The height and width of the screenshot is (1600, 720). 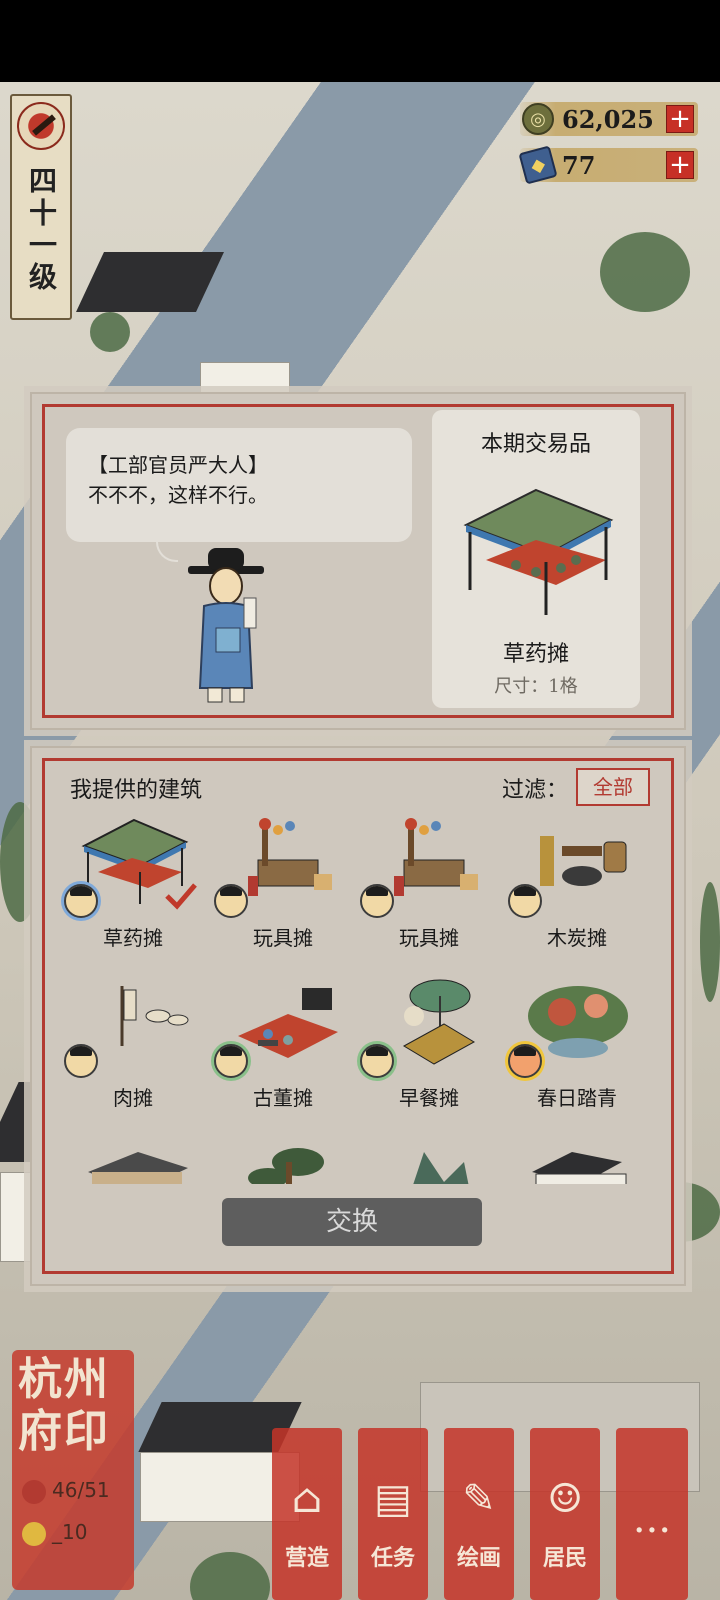 I want to click on building-item: 肉摊, so click(x=133, y=1052).